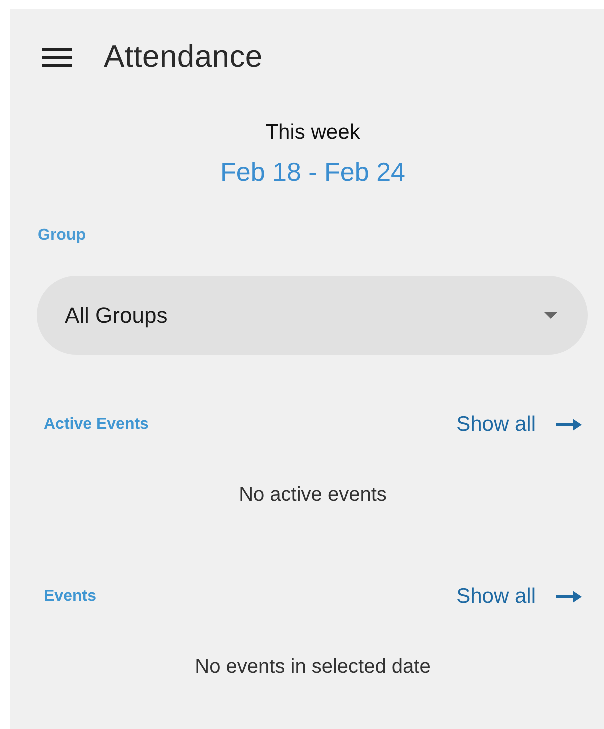  What do you see at coordinates (70, 597) in the screenshot?
I see `section-title: Events` at bounding box center [70, 597].